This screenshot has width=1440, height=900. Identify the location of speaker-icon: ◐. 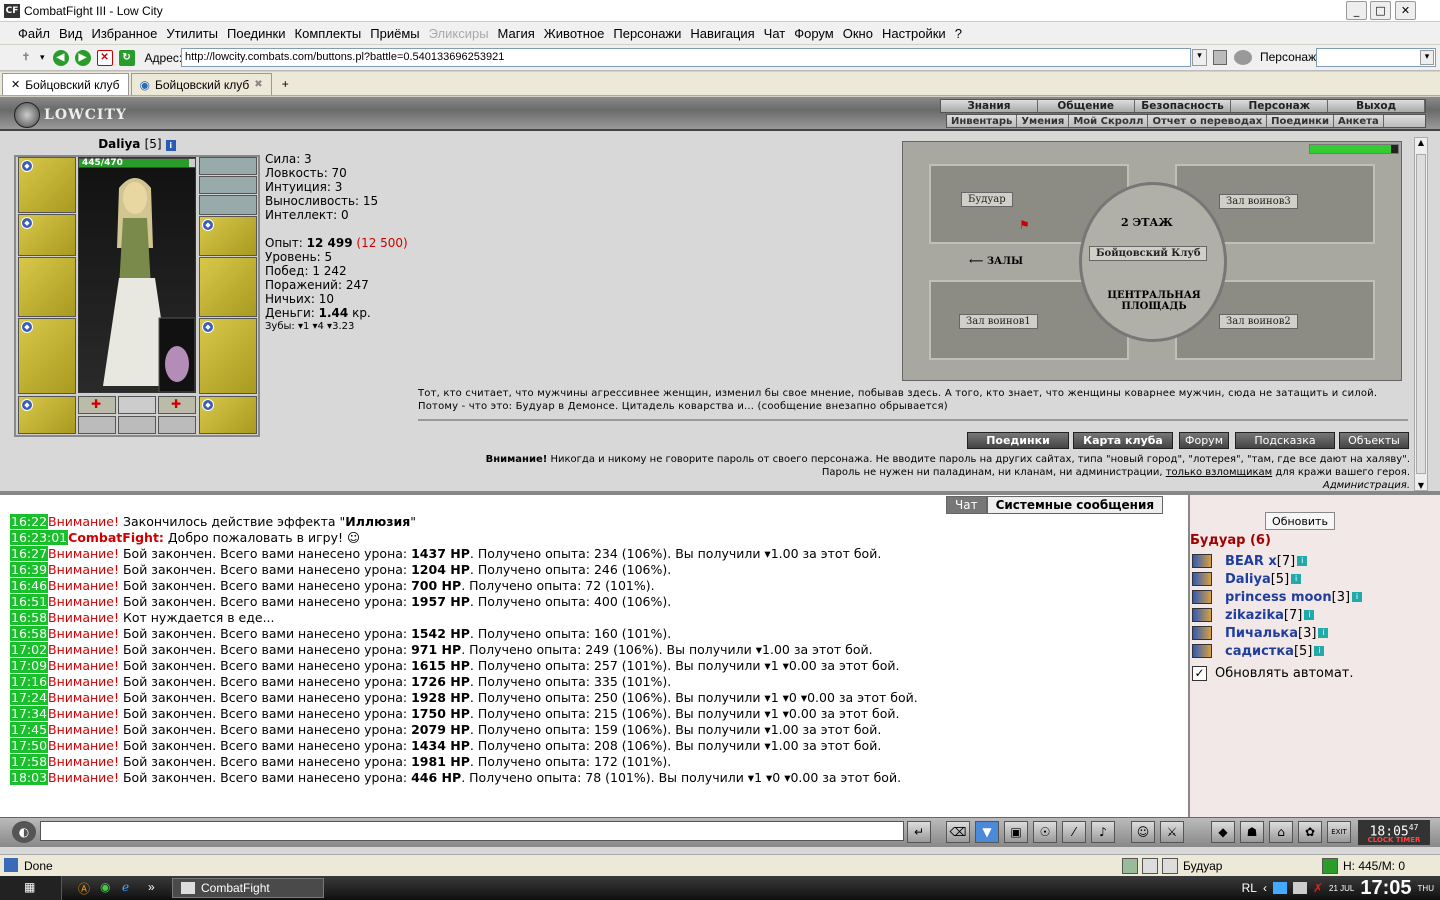
(24, 832).